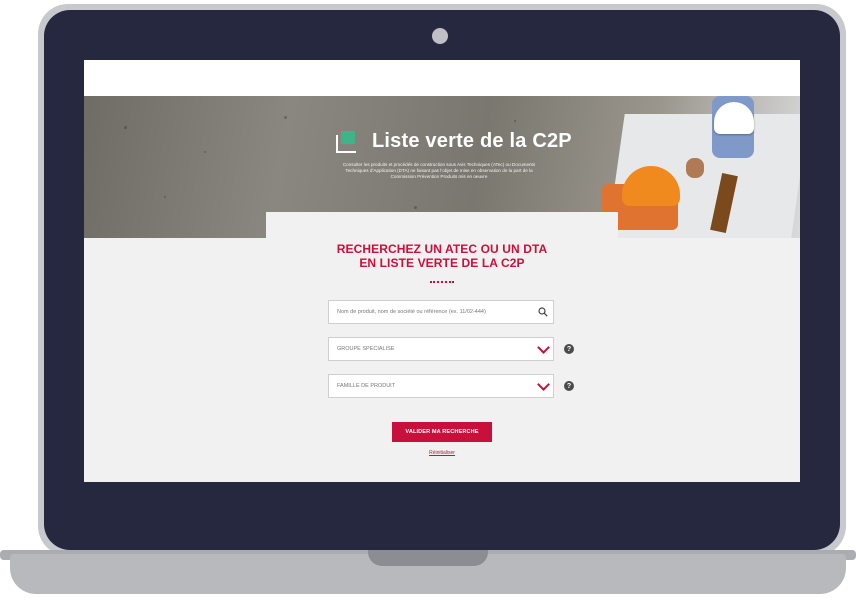 This screenshot has height=600, width=856. What do you see at coordinates (428, 558) in the screenshot?
I see `laptop-notch` at bounding box center [428, 558].